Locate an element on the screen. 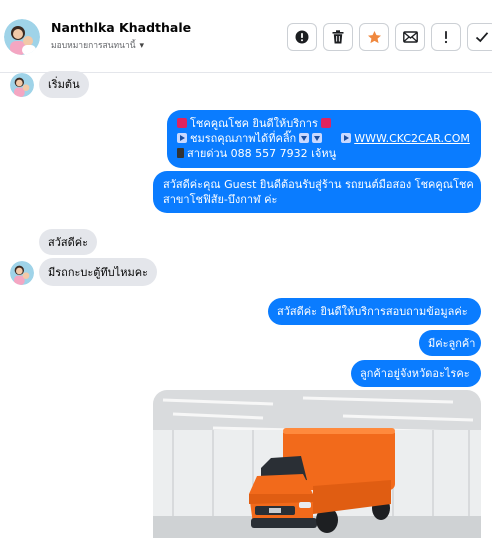 Image resolution: width=492 pixels, height=538 pixels. assign-label: มอบหมายการสนทนานี้ is located at coordinates (93, 46).